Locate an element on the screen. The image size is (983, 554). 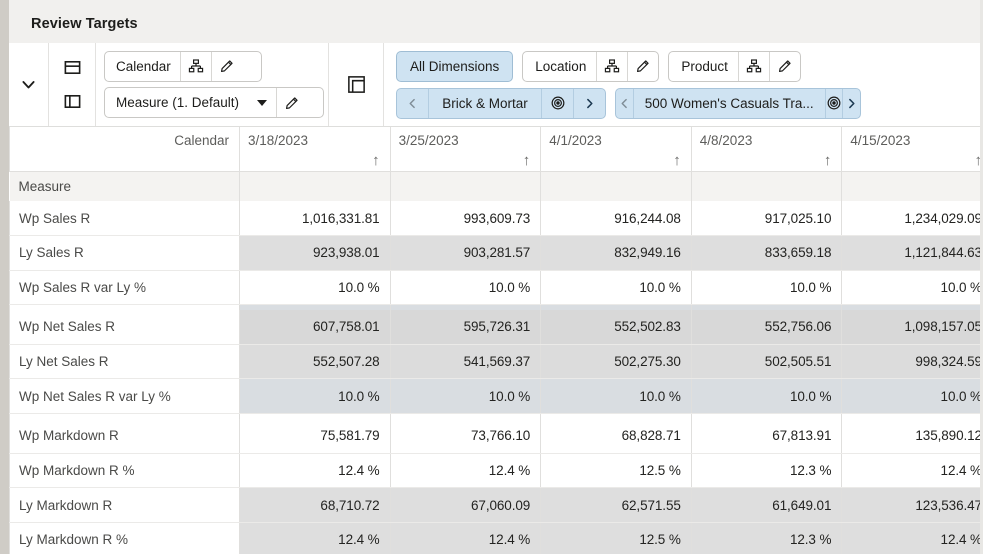
measure-row-label: Ly Markdown R % is located at coordinates (124, 538).